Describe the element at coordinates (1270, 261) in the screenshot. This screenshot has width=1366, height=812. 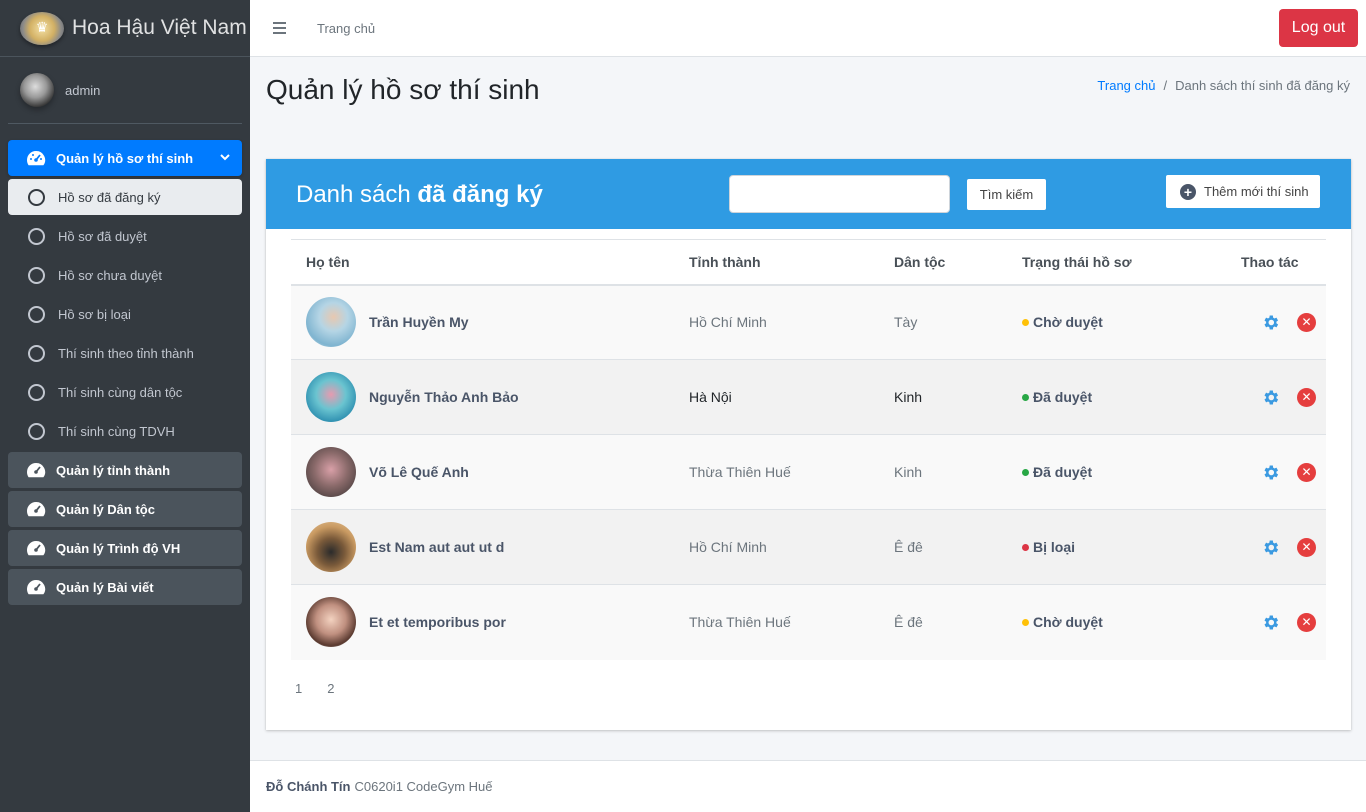
I see `column-header-actions: Thao tác` at that location.